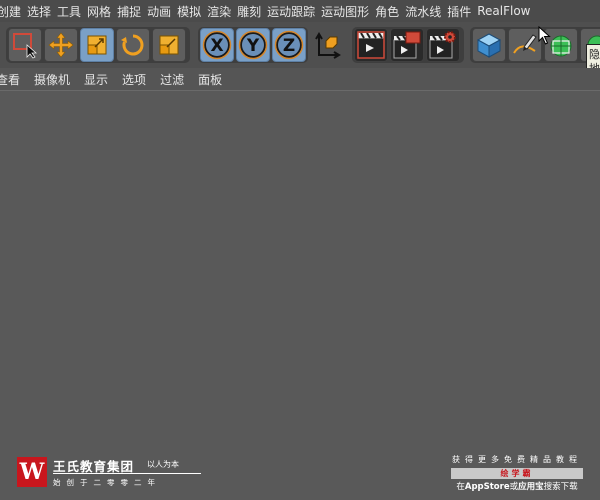 The height and width of the screenshot is (500, 600). What do you see at coordinates (107, 482) in the screenshot?
I see `brand-founded: 始创于二零零二年` at bounding box center [107, 482].